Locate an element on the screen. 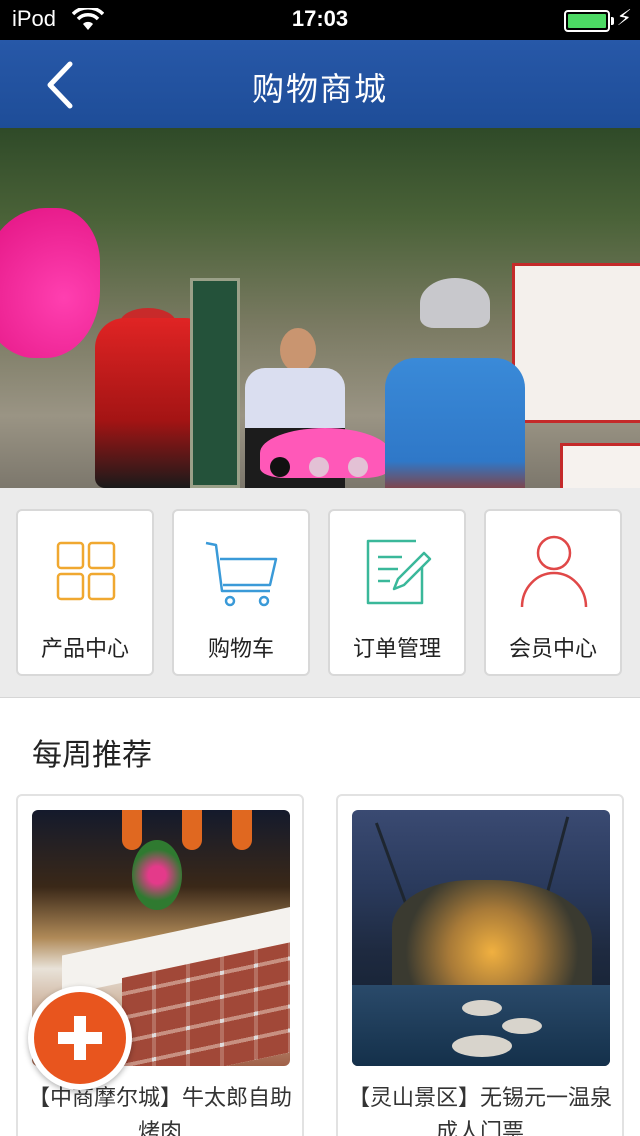 This screenshot has width=640, height=1136. nav-bar: 购物商城 is located at coordinates (320, 84).